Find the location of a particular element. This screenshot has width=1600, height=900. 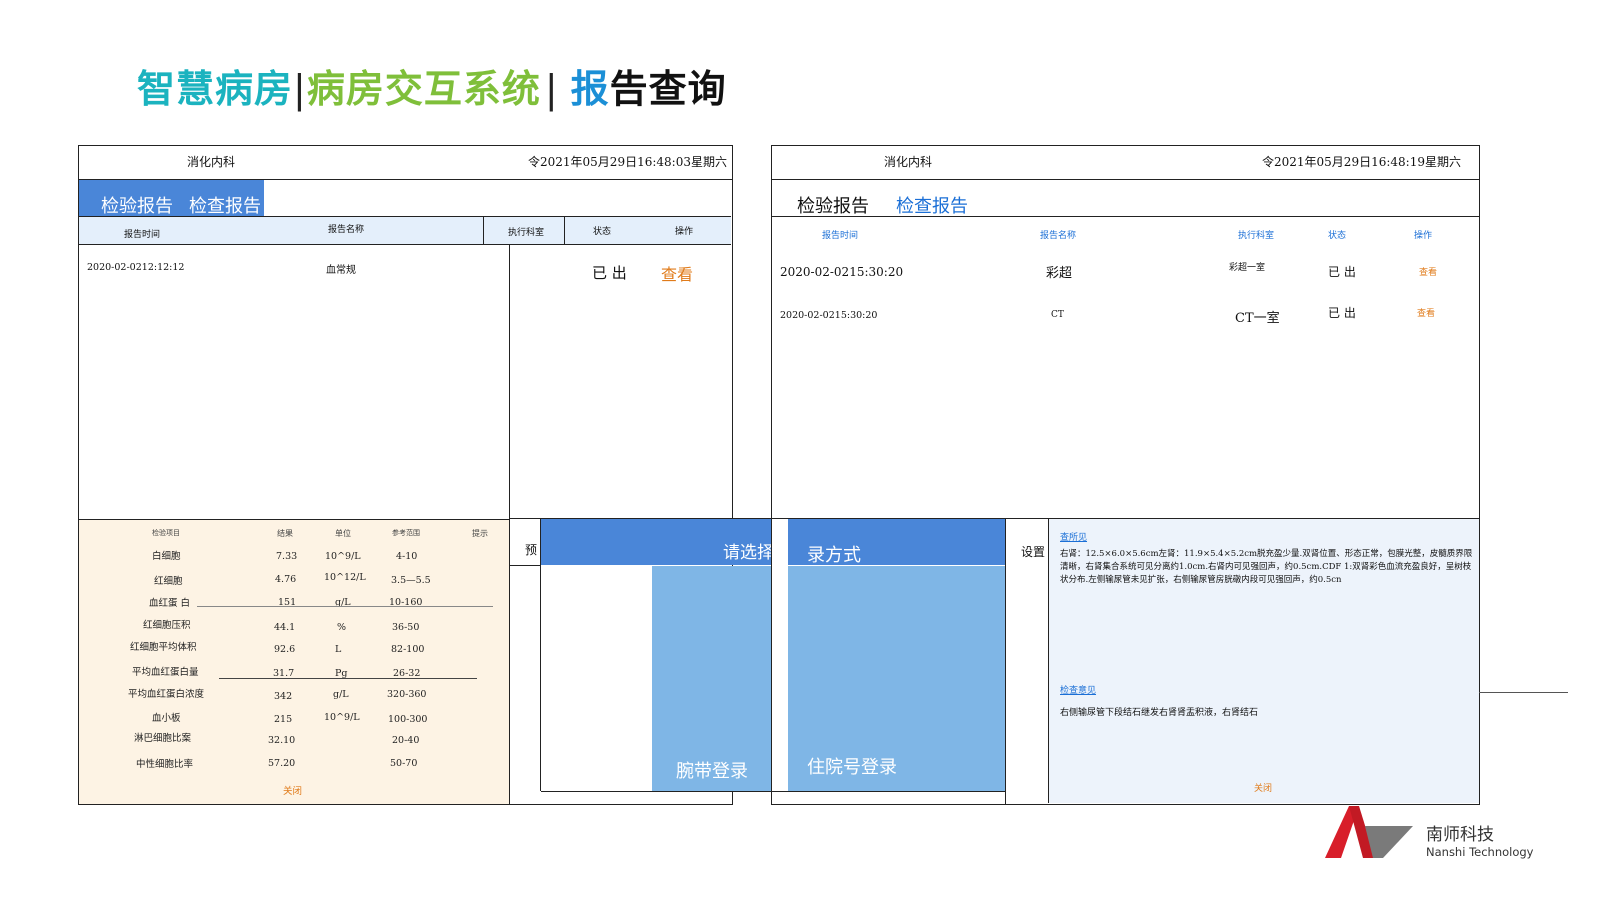

lab-ref: 36-50 is located at coordinates (406, 627).